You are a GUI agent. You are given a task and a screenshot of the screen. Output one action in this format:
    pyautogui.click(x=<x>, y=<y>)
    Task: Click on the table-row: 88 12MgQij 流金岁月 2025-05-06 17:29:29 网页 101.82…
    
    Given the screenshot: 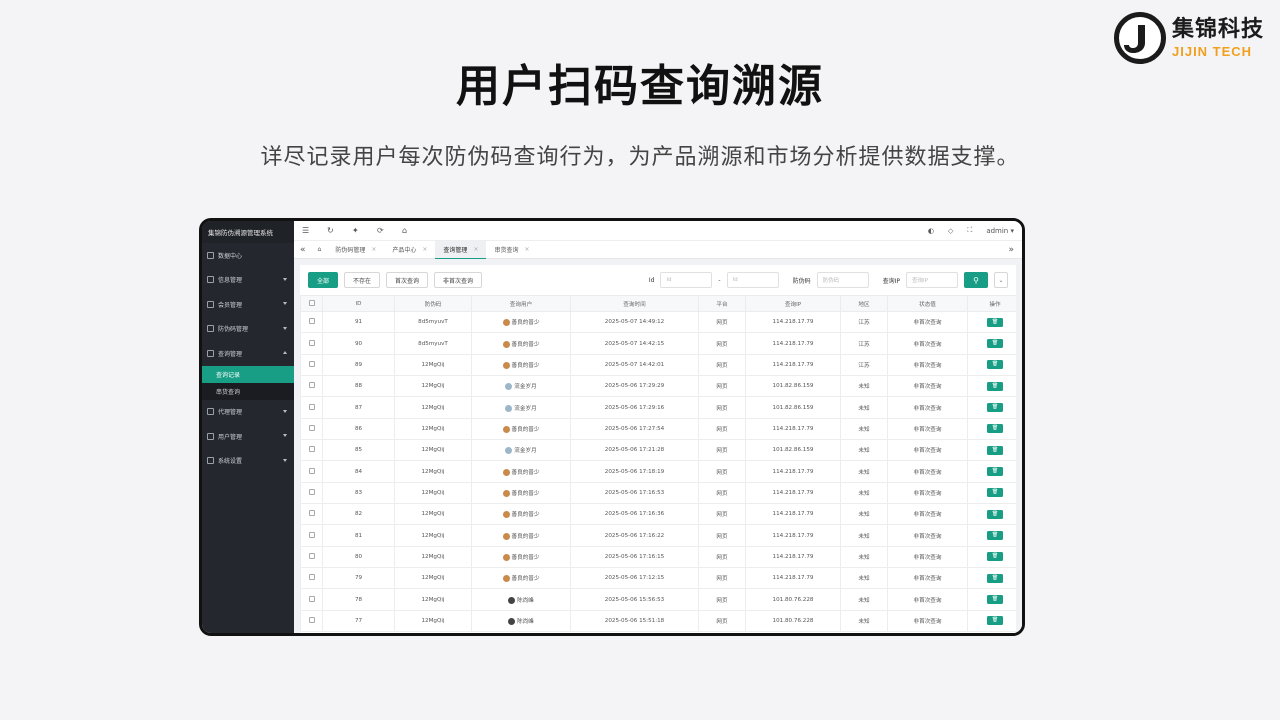 What is the action you would take?
    pyautogui.click(x=658, y=386)
    